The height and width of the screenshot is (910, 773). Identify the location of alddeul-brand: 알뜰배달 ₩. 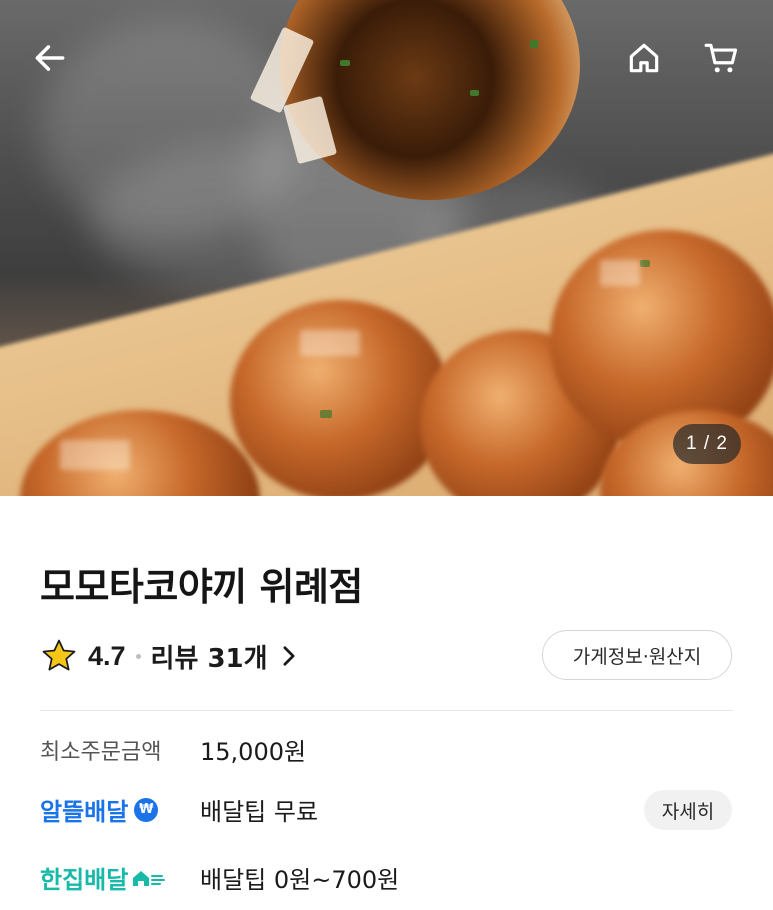
(120, 809).